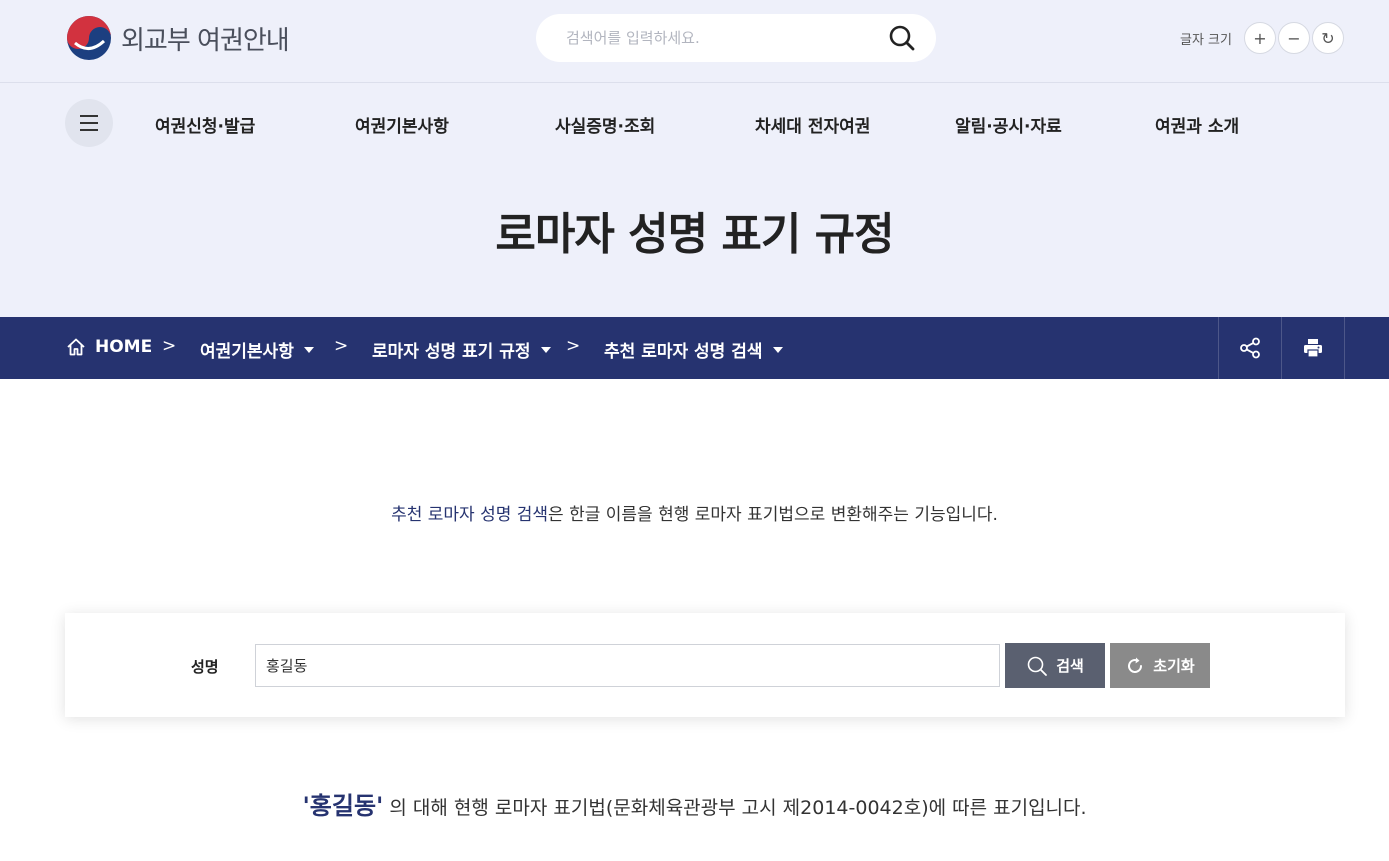 The width and height of the screenshot is (1389, 861). I want to click on gnb-passport-basics: 여권기본사항, so click(402, 124).